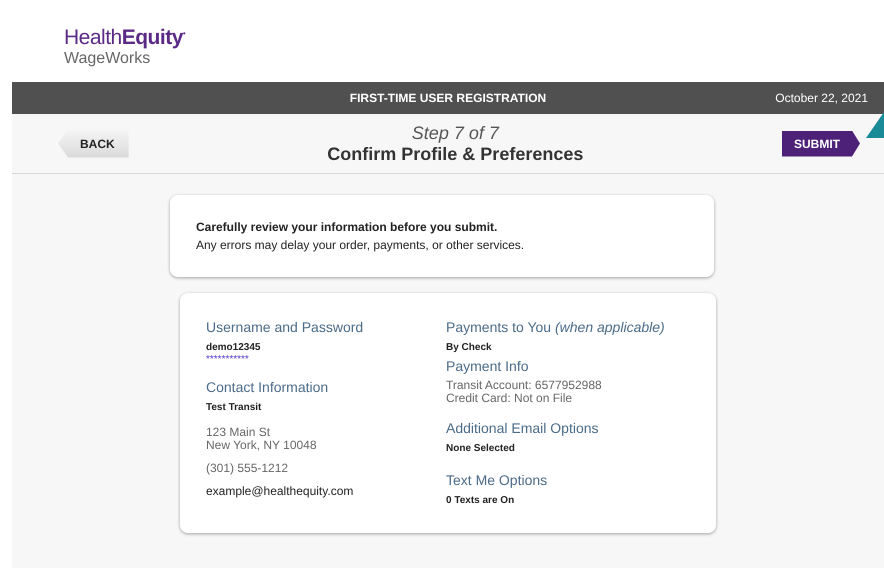 Image resolution: width=884 pixels, height=568 pixels. I want to click on field-value: Test Transit, so click(234, 408).